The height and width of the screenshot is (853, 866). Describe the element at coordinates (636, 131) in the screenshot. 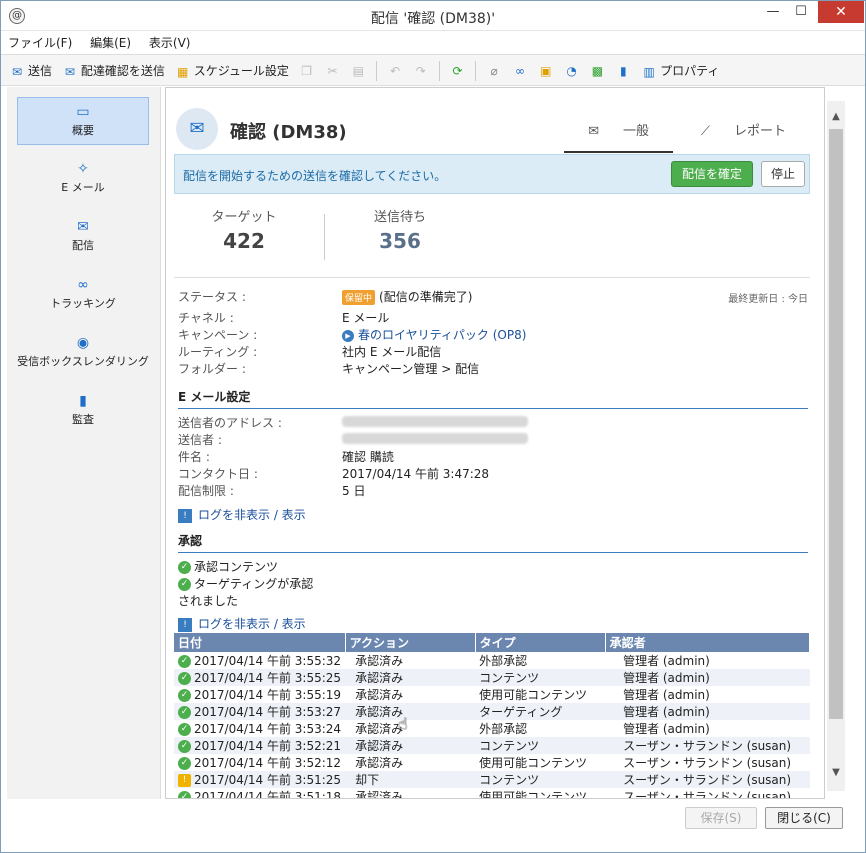

I see `tab-general-label: 一般` at that location.